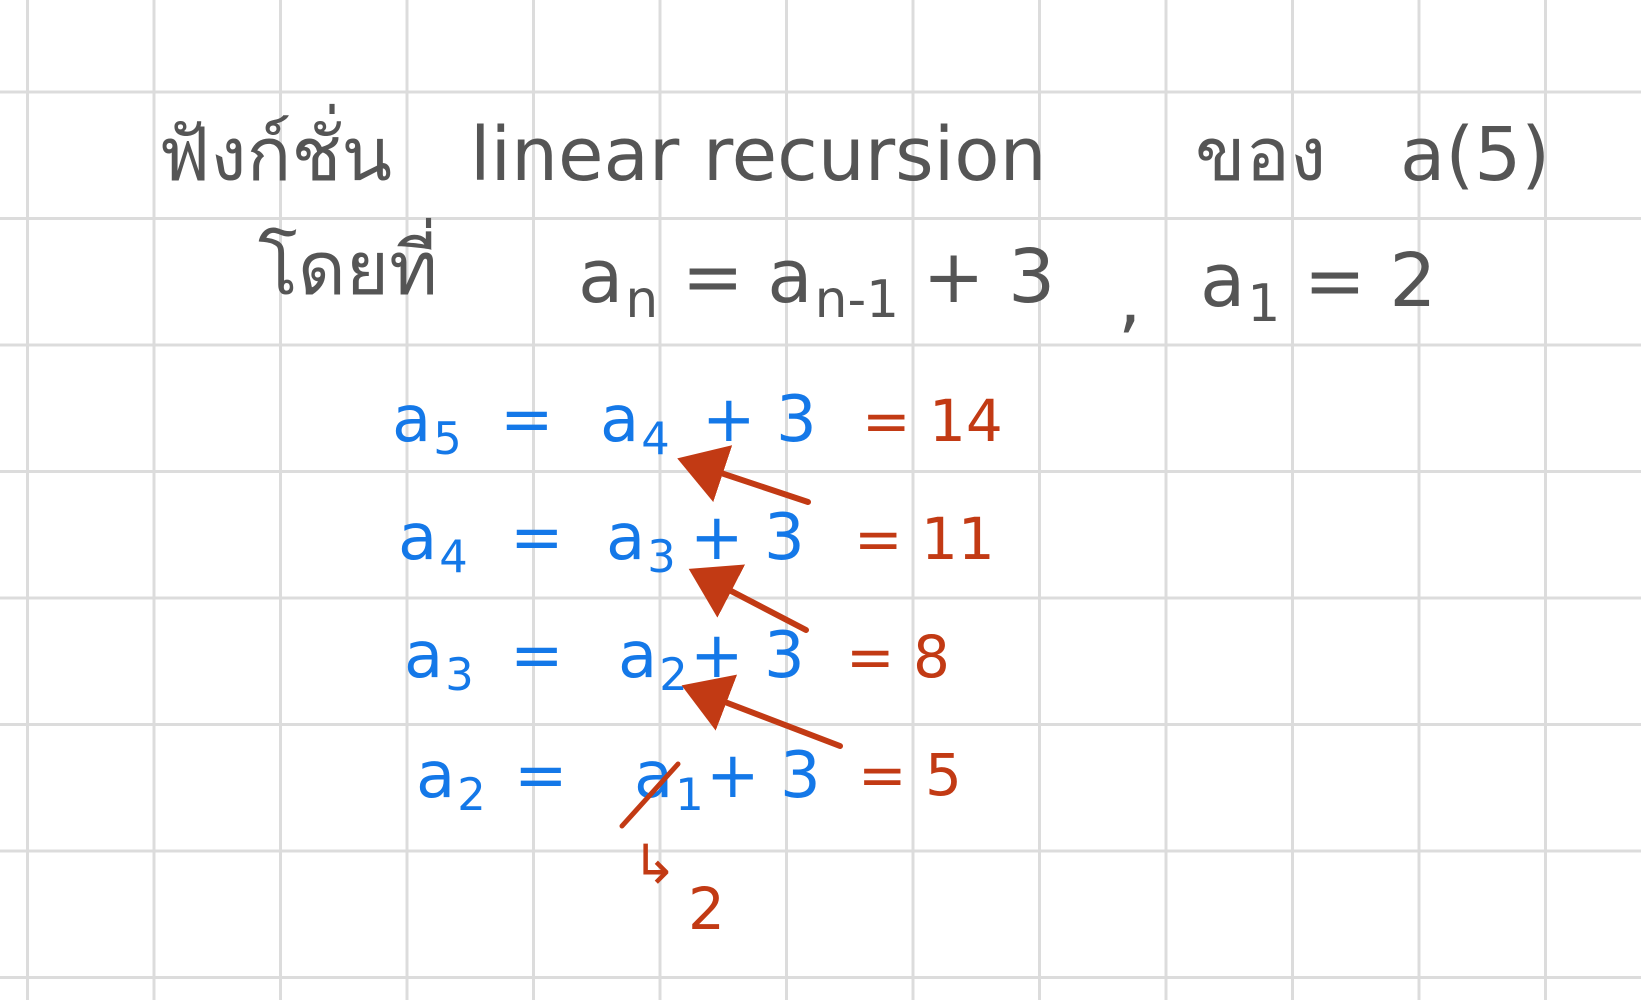 The height and width of the screenshot is (1000, 1641). What do you see at coordinates (747, 538) in the screenshot?
I see `step-2-plus: + 3` at bounding box center [747, 538].